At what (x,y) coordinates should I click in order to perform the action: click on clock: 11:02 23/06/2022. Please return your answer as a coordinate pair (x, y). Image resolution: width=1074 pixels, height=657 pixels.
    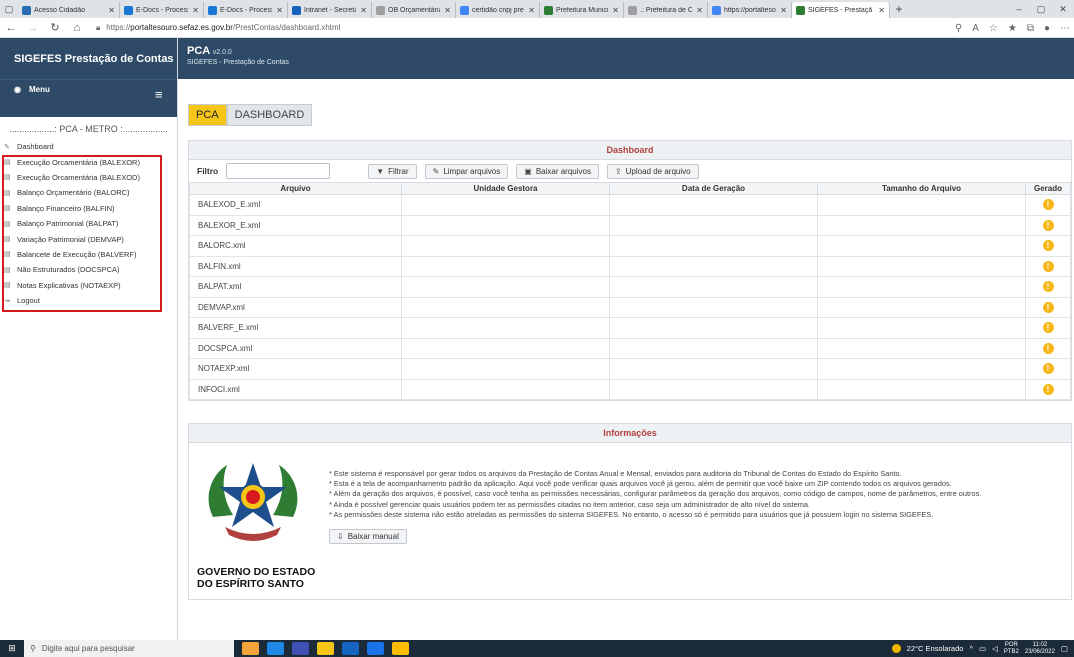
    Looking at the image, I should click on (1040, 649).